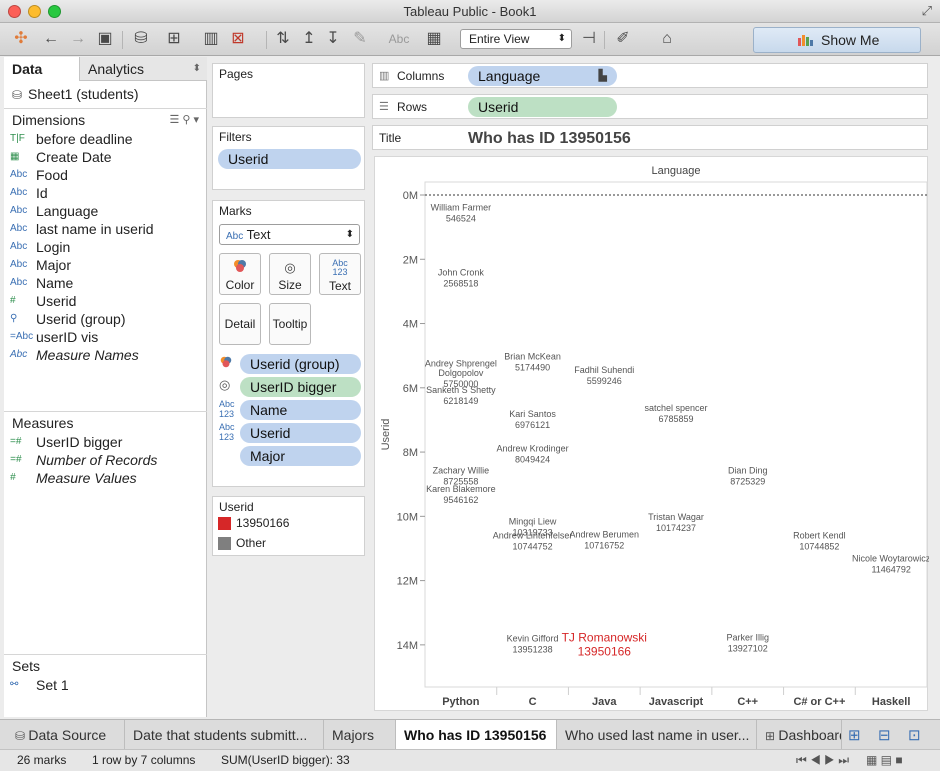  Describe the element at coordinates (623, 39) in the screenshot. I see `highlight-icon: ✐` at that location.